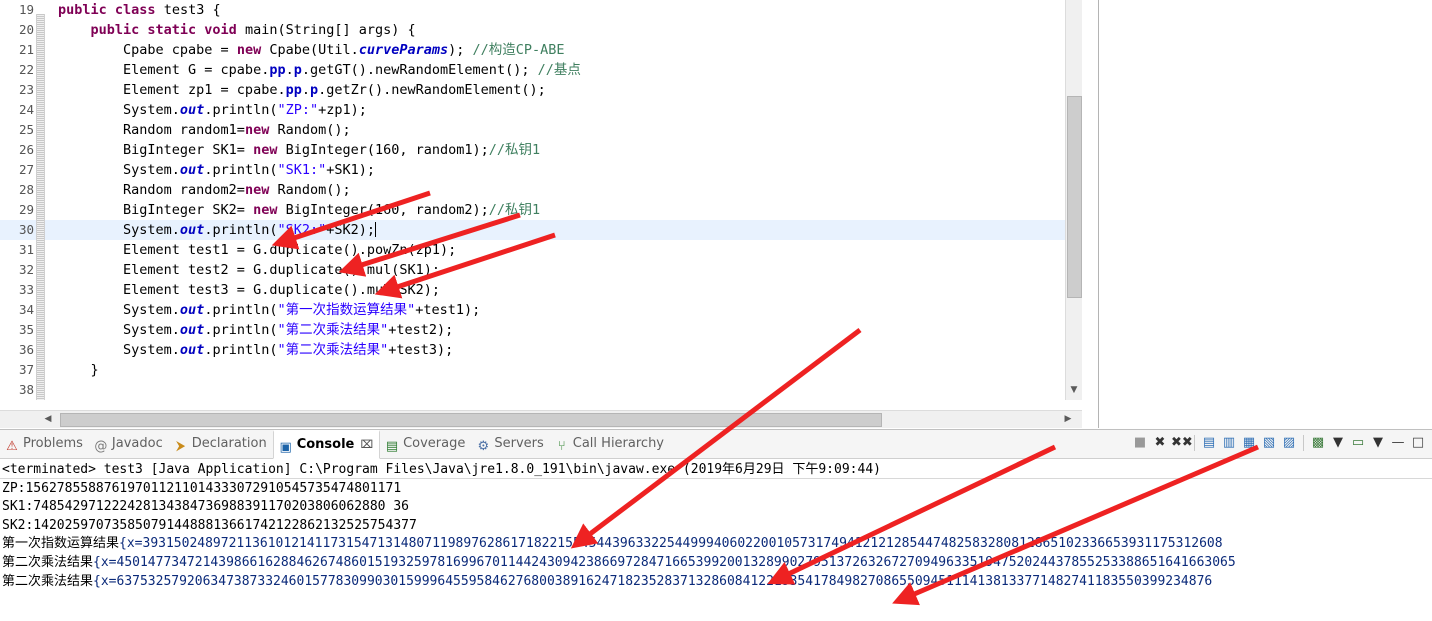  I want to click on code-token: Element test2 = G.duplicate().mul(SK1);, so click(249, 270).